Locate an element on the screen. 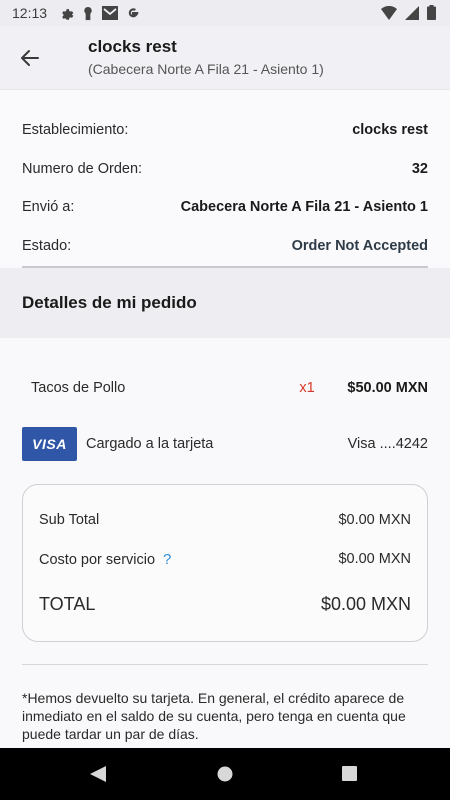  establishment-row: Establecimiento: clocks rest is located at coordinates (225, 130).